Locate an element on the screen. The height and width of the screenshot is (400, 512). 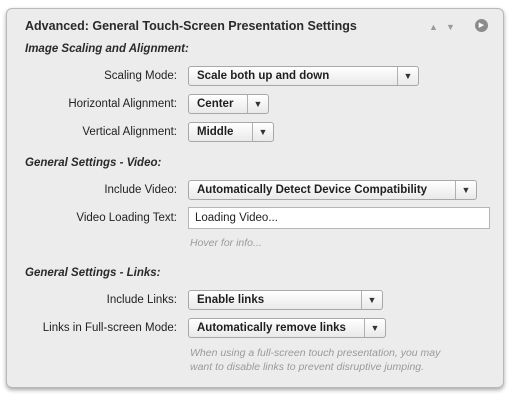
scaling-mode-value: Scale both up and down is located at coordinates (263, 76).